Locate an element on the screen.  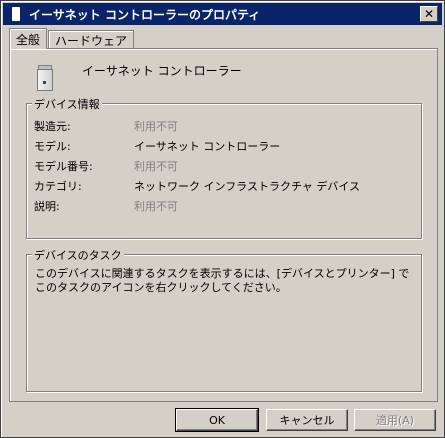
cancel-button: キャンセル is located at coordinates (307, 420).